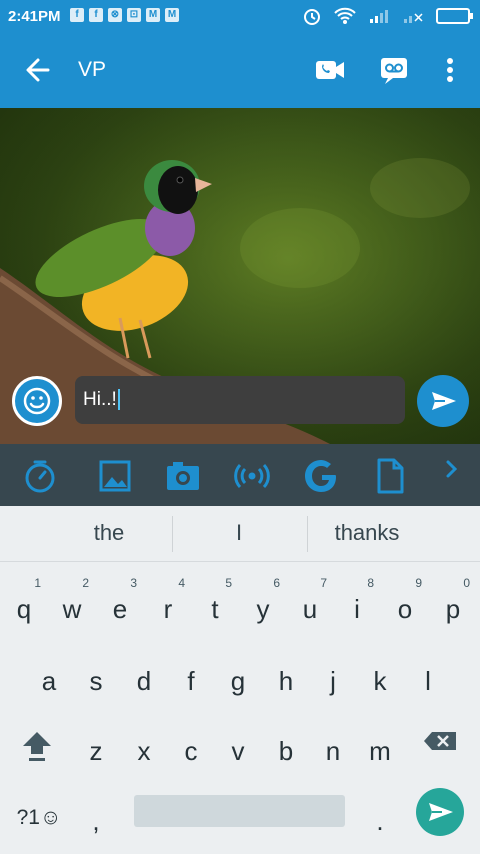 Image resolution: width=480 pixels, height=854 pixels. I want to click on suggestion-strip: the I thanks, so click(240, 534).